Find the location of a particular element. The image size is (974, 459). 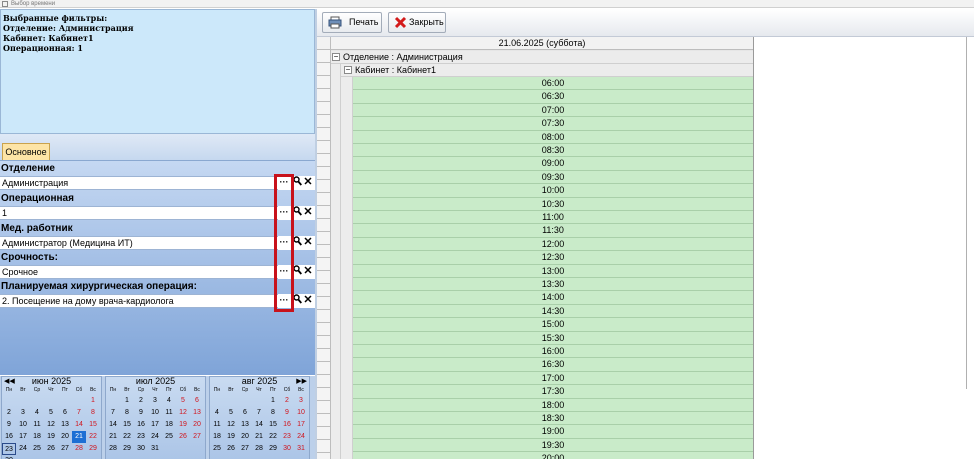

time-slot: 18:30 is located at coordinates (553, 419).